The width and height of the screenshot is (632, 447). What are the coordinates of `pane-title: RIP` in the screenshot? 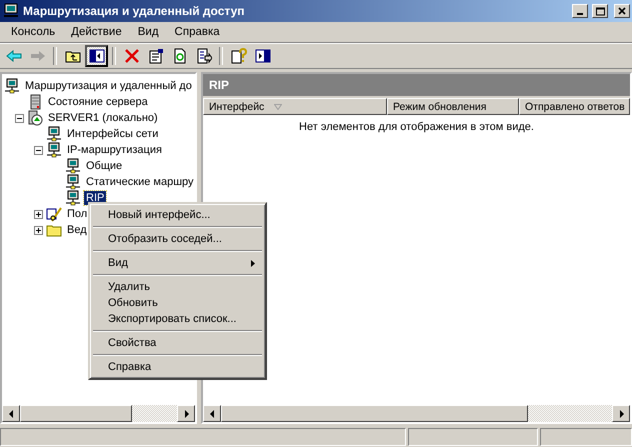 It's located at (416, 86).